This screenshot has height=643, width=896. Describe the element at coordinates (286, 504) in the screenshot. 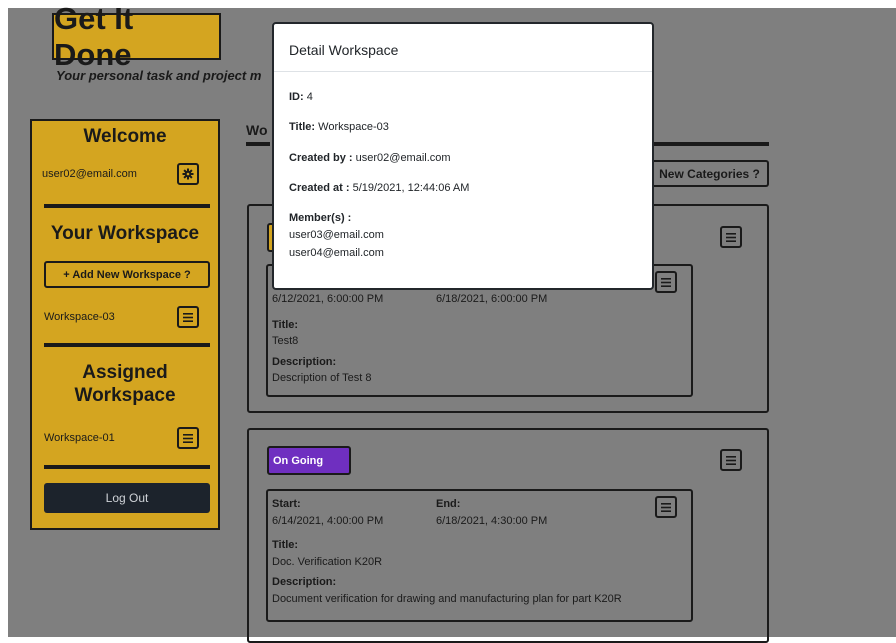

I see `task-start-label: Start:` at that location.